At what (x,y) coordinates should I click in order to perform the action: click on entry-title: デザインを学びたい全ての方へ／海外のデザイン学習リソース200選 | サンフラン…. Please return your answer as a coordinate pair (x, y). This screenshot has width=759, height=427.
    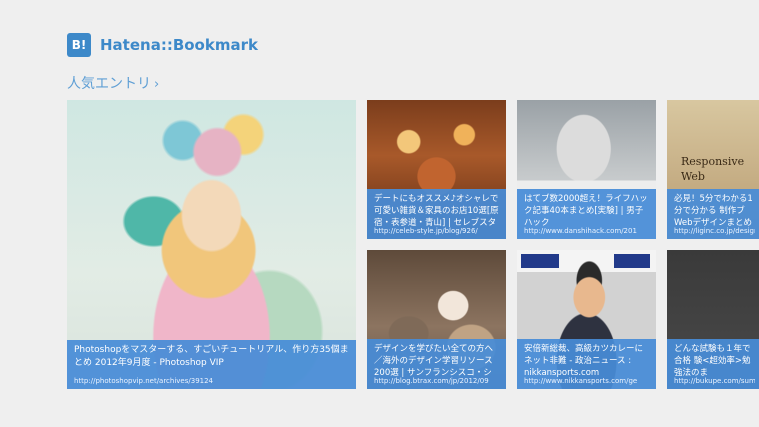
    Looking at the image, I should click on (434, 361).